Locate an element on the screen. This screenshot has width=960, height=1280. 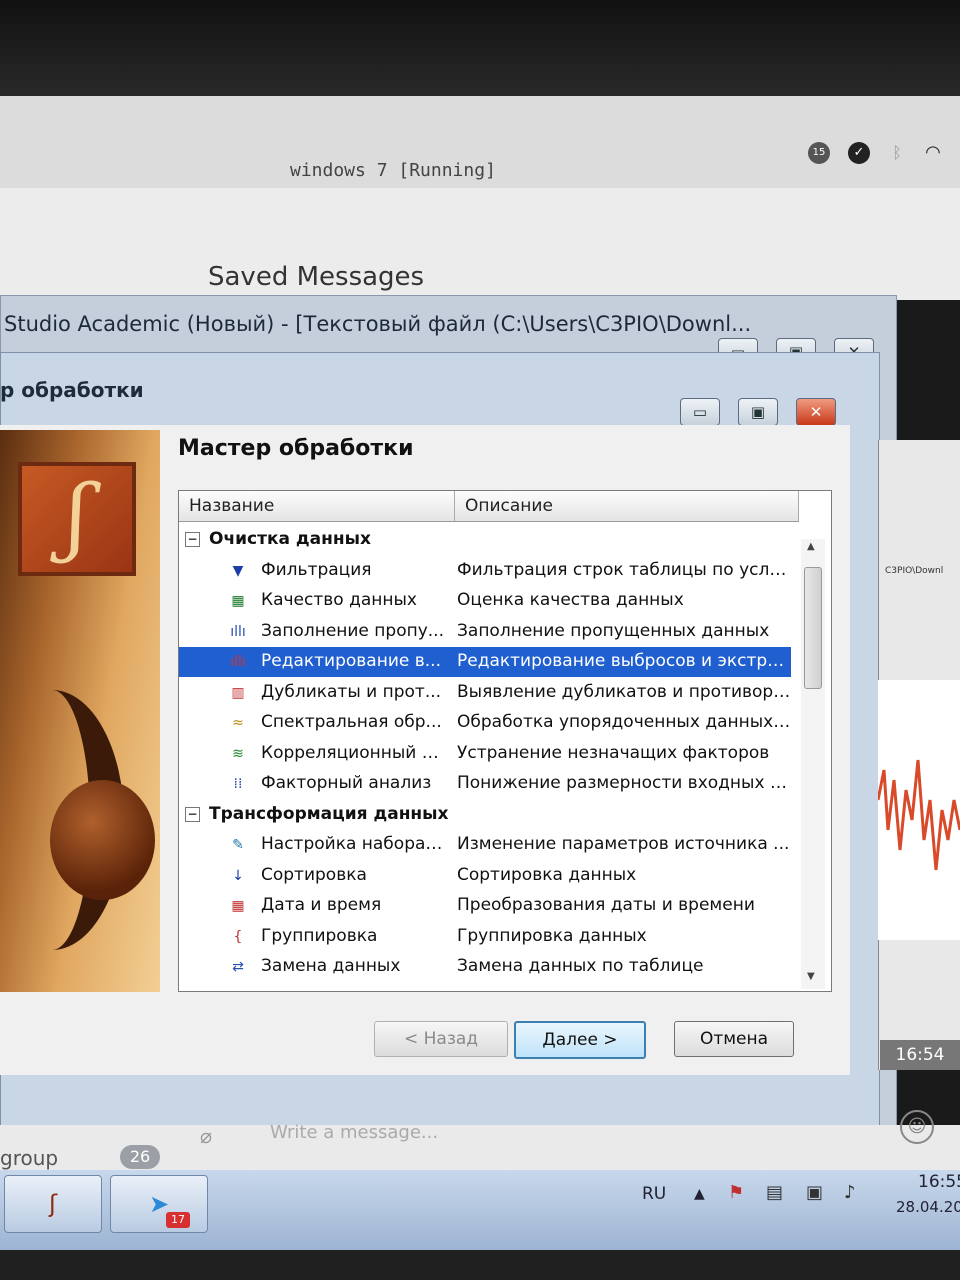
cancel-button: Отмена is located at coordinates (734, 1039).